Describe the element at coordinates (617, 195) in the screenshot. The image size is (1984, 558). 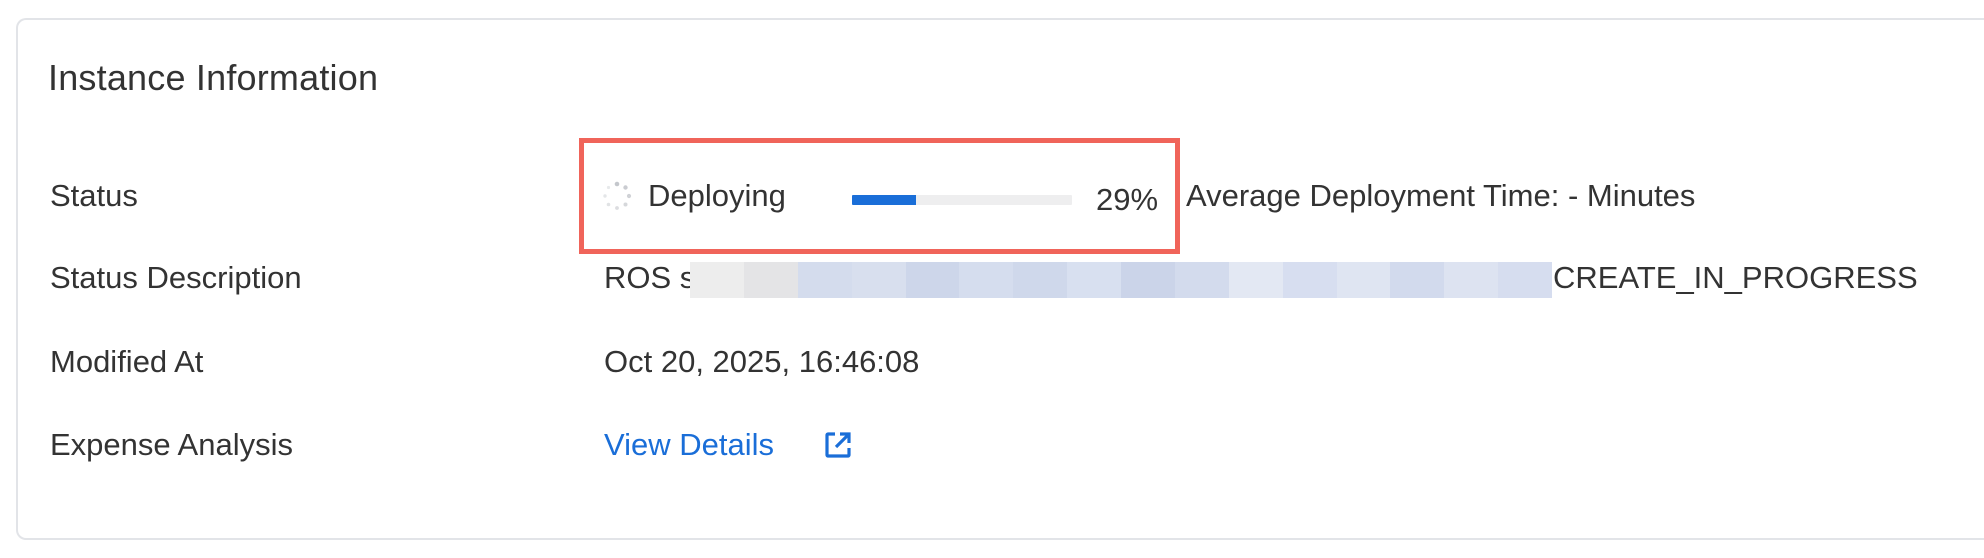
I see `loading-spinner-icon` at that location.